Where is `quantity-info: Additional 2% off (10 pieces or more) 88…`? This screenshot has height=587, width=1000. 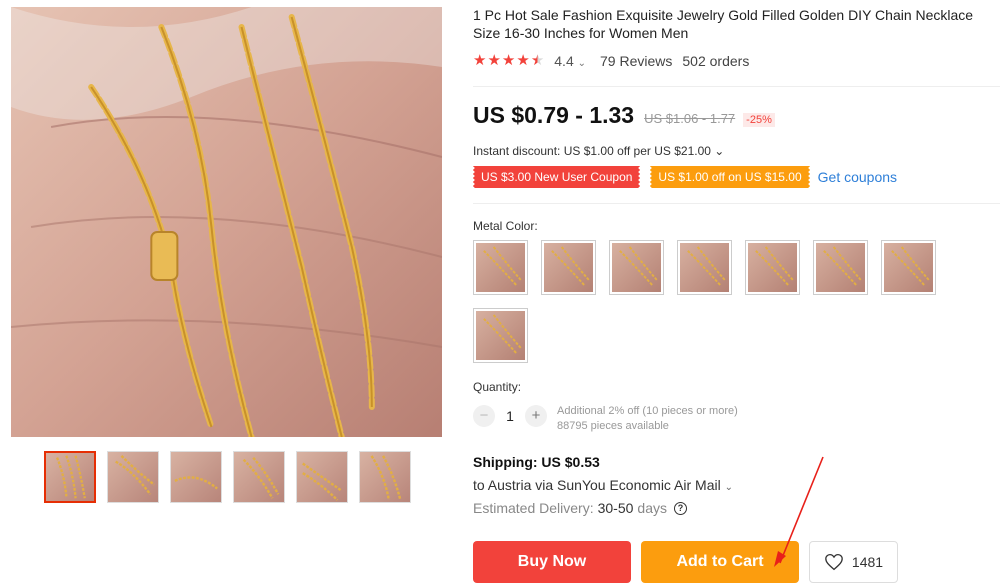 quantity-info: Additional 2% off (10 pieces or more) 88… is located at coordinates (647, 419).